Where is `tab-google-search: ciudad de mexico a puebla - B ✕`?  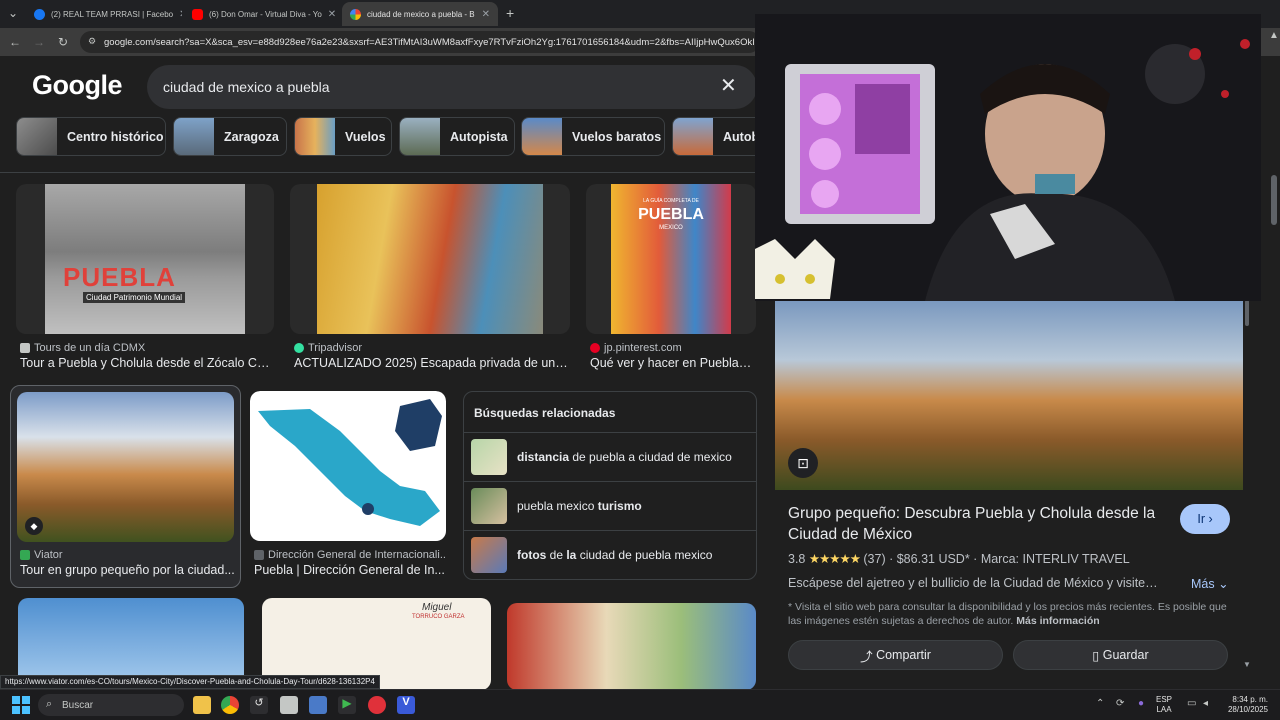
tab-google-search: ciudad de mexico a puebla - B ✕ is located at coordinates (420, 14).